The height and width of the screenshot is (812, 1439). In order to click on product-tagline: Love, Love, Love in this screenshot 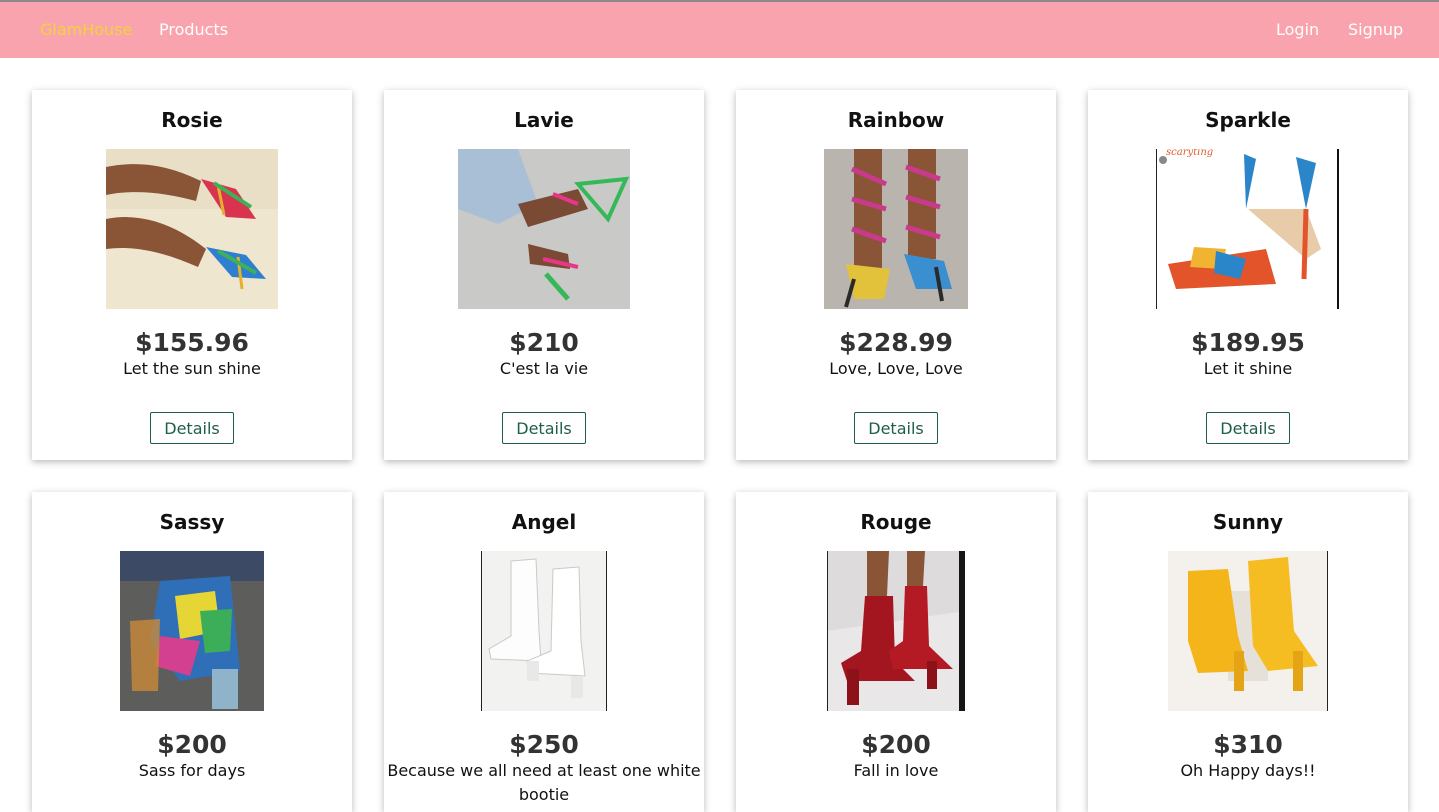, I will do `click(896, 368)`.